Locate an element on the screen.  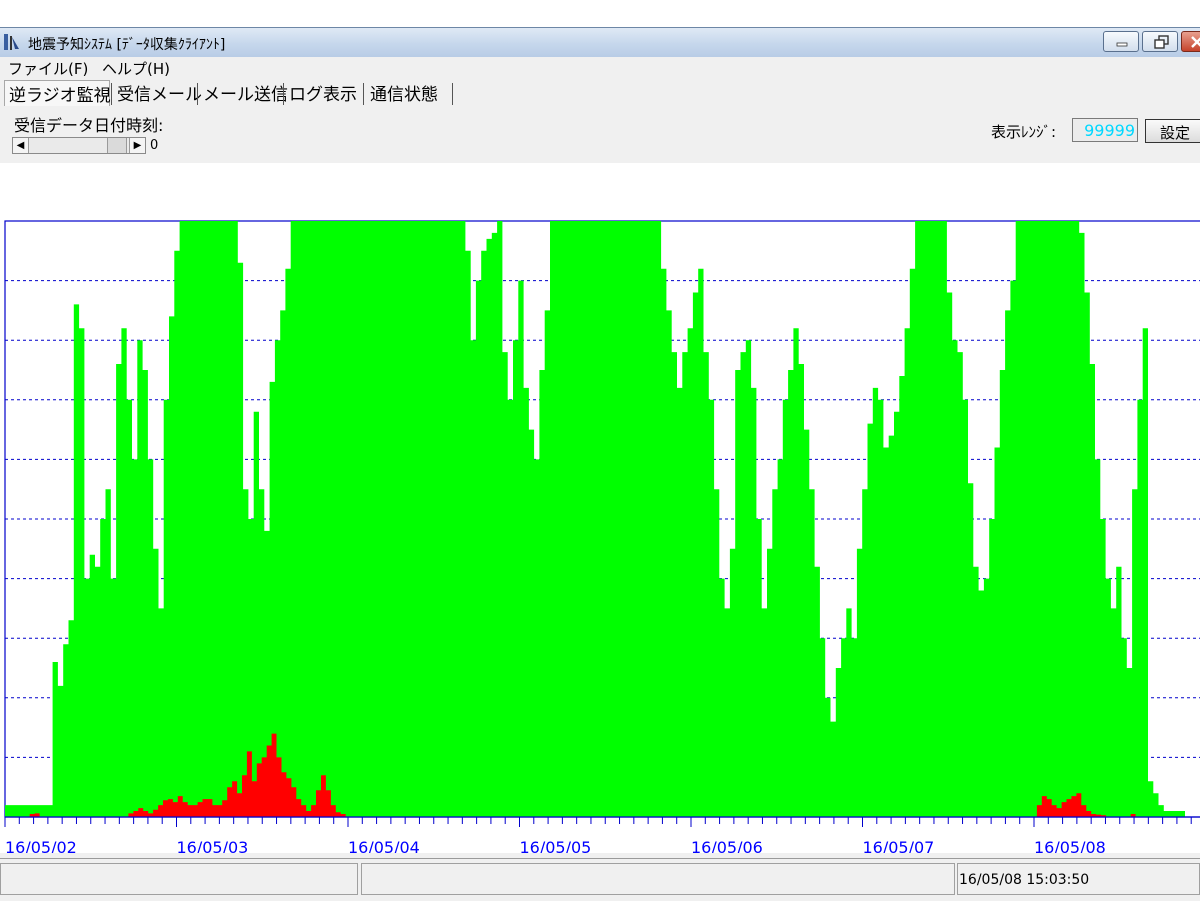
restore-button is located at coordinates (1160, 41).